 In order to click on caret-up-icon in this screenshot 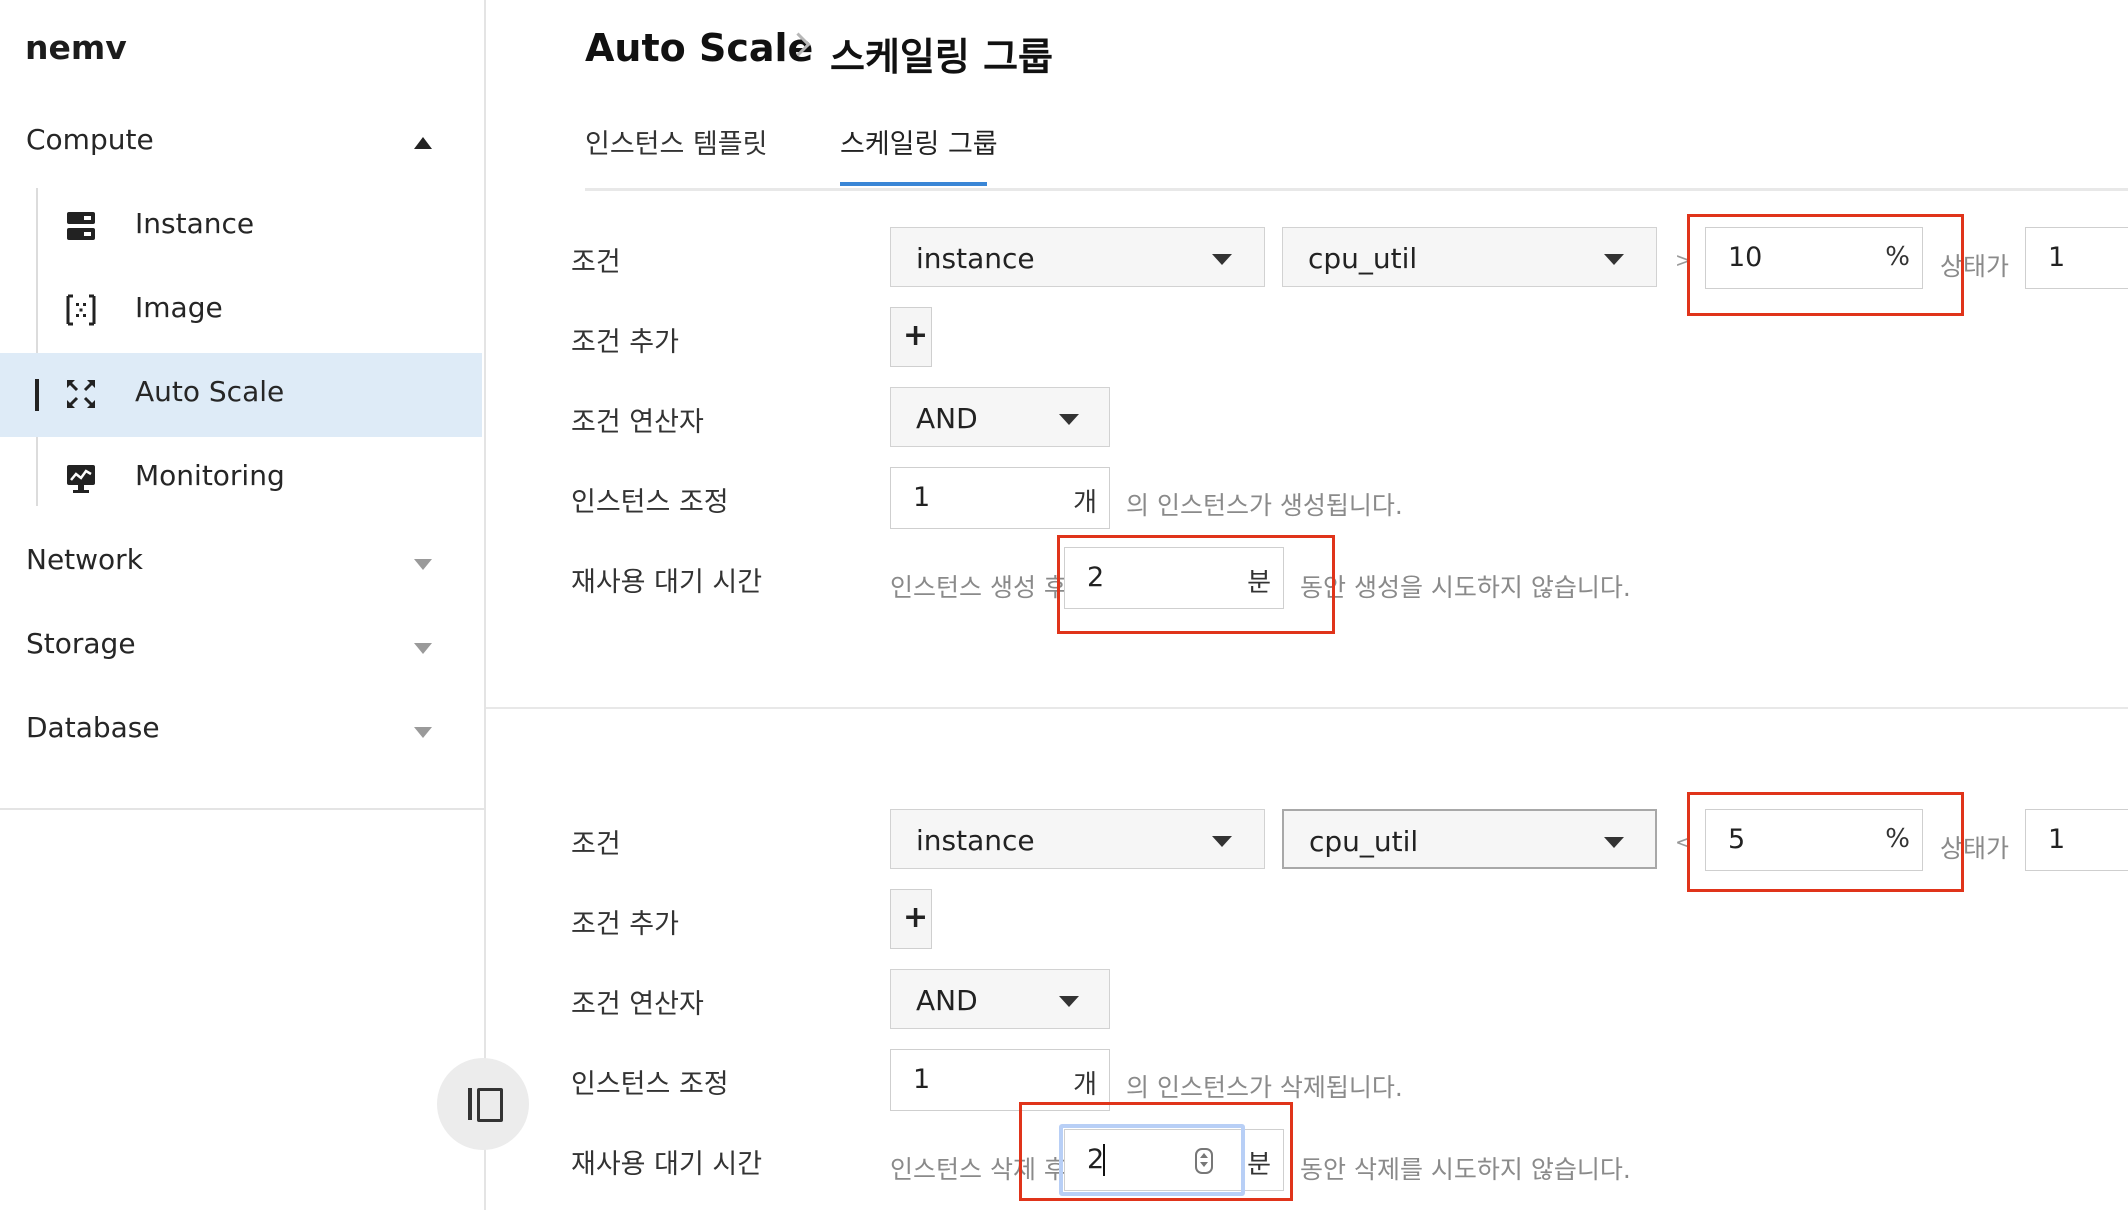, I will do `click(423, 143)`.